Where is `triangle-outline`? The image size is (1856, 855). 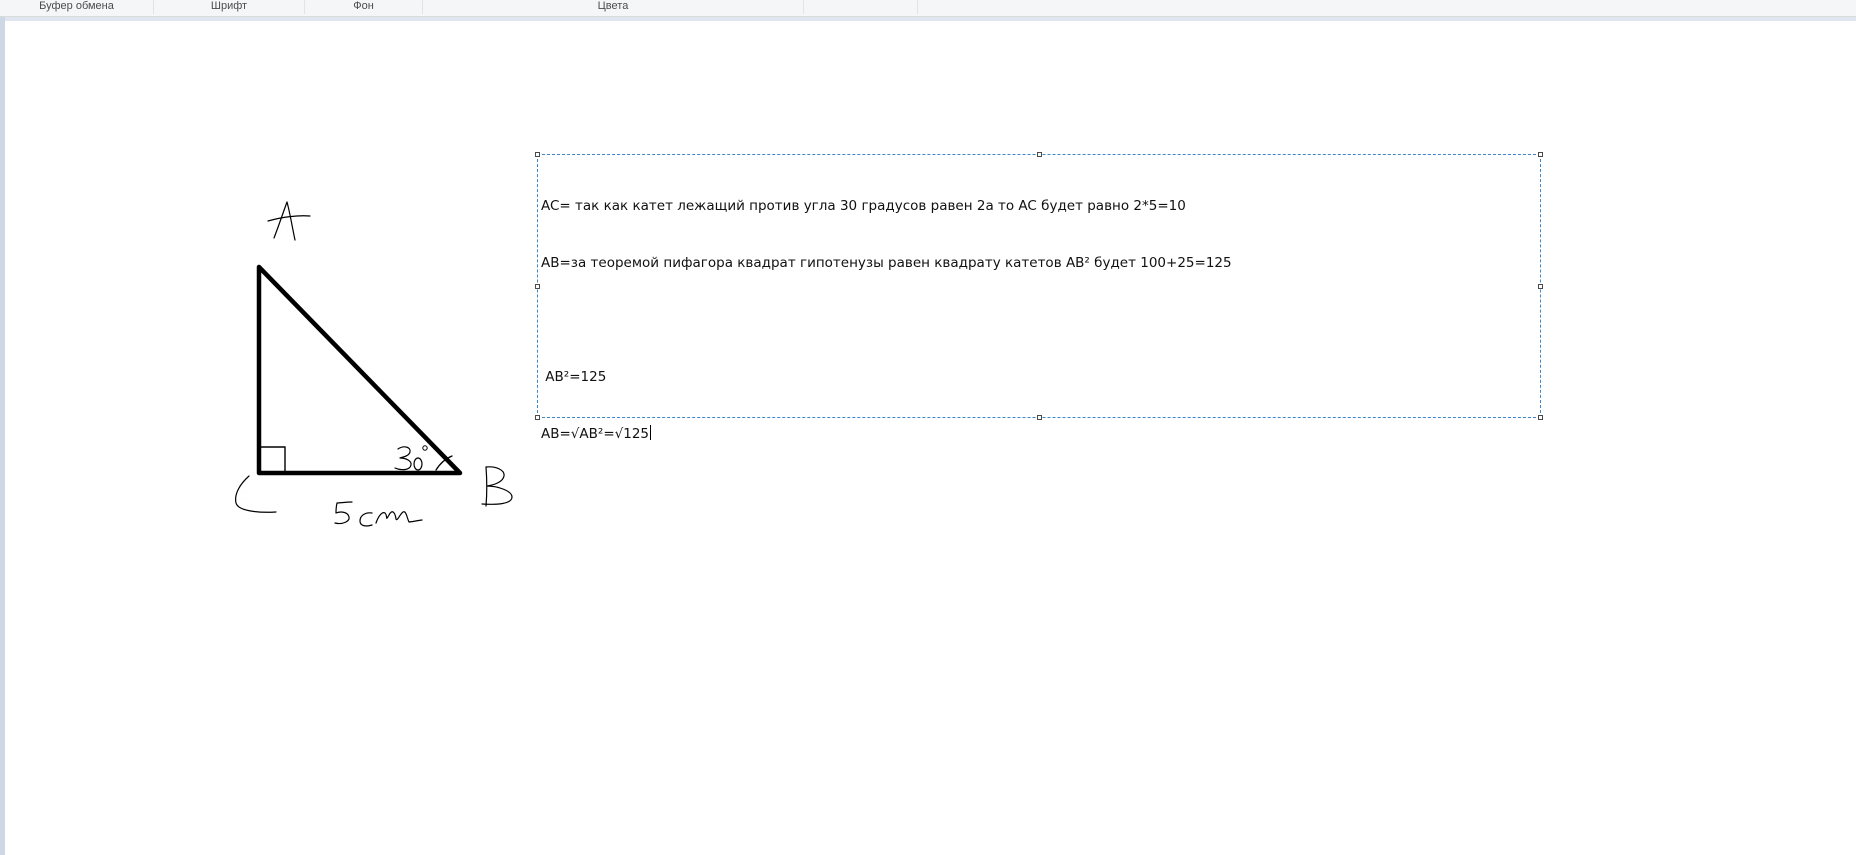 triangle-outline is located at coordinates (359, 370).